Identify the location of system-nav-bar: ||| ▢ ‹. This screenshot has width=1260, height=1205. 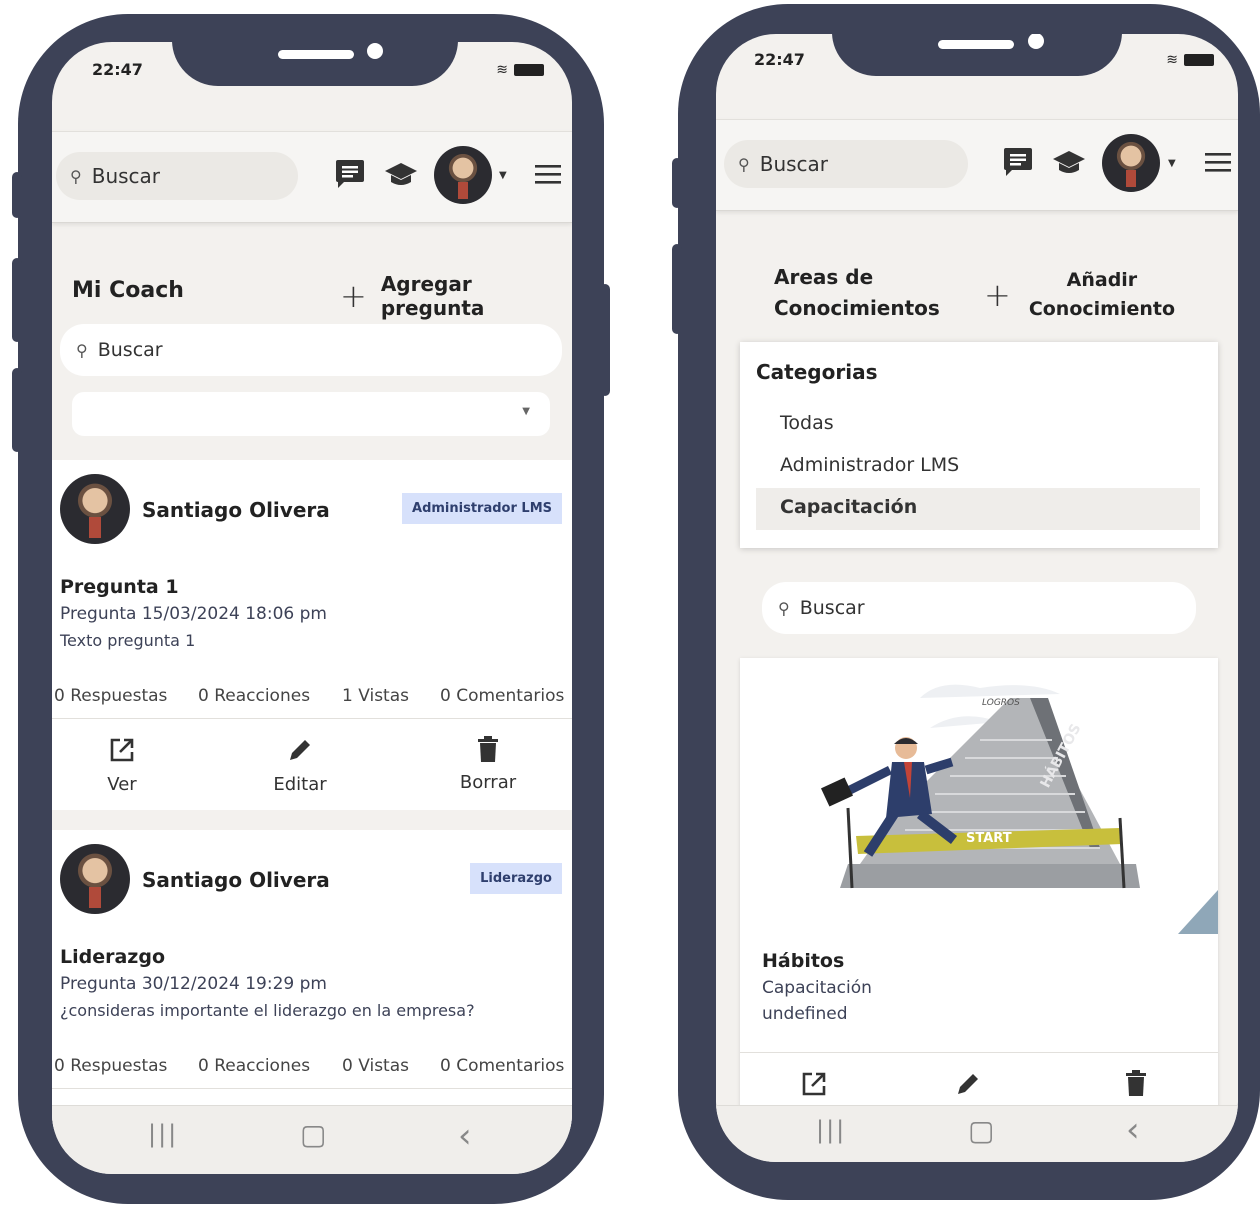
(977, 1133).